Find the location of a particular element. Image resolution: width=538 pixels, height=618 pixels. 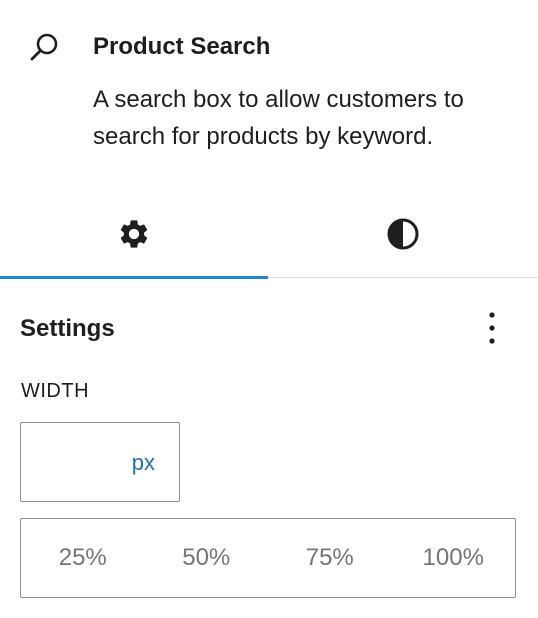

width-percent-group: 25% 50% 75% 100% is located at coordinates (268, 558).